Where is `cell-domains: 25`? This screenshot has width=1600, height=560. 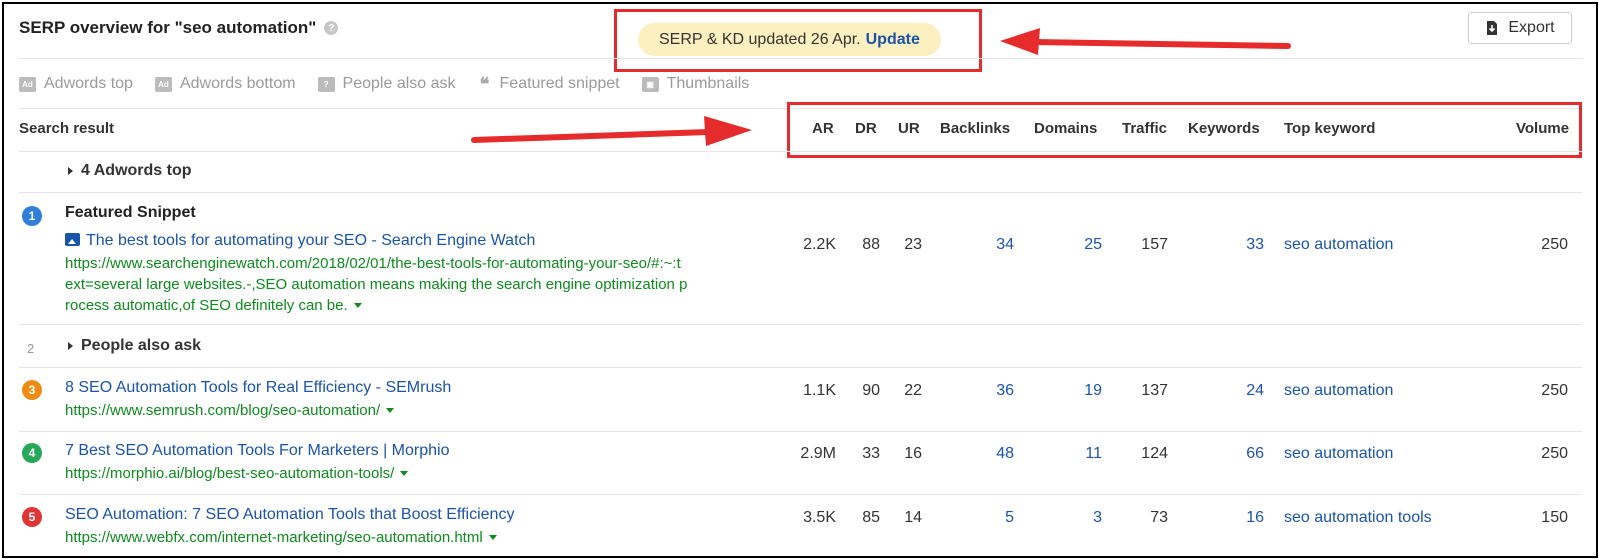 cell-domains: 25 is located at coordinates (1082, 245).